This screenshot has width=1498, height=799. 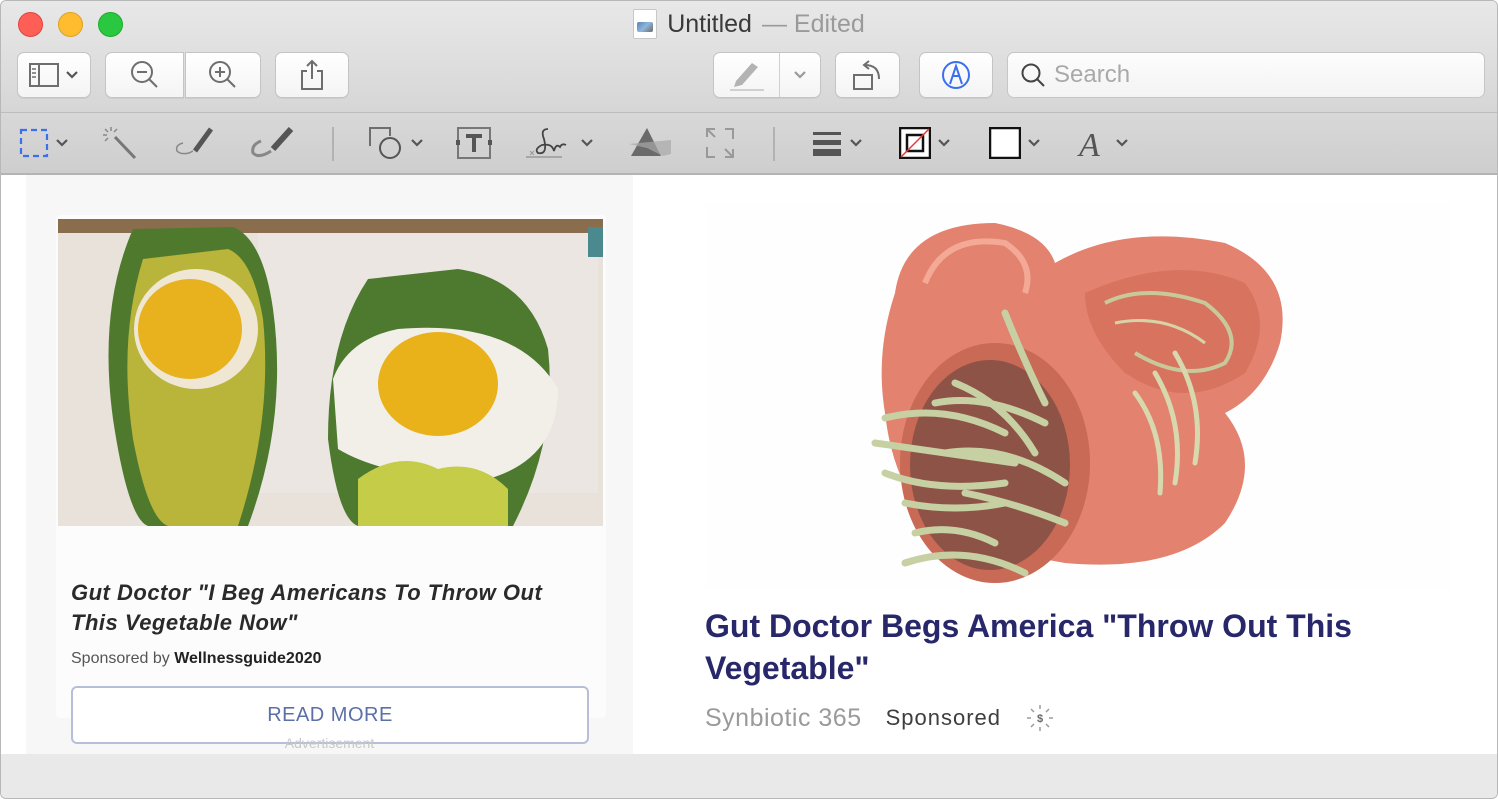 I want to click on rectangular-selection-icon, so click(x=34, y=143).